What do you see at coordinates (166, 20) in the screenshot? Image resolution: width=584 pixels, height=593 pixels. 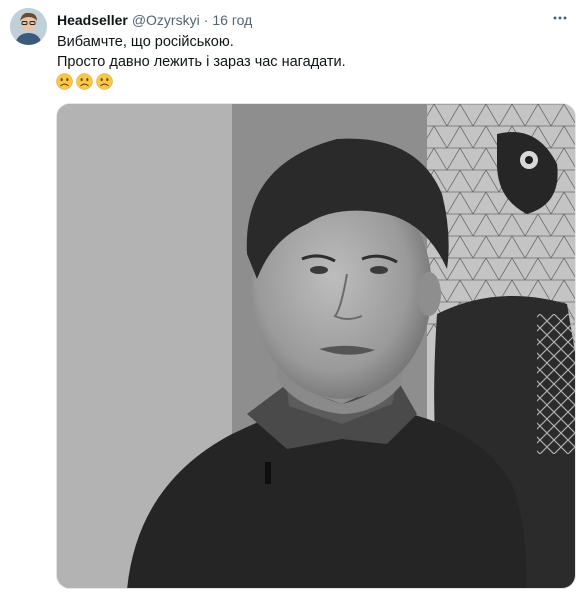 I see `user-handle: @Ozyrskyi` at bounding box center [166, 20].